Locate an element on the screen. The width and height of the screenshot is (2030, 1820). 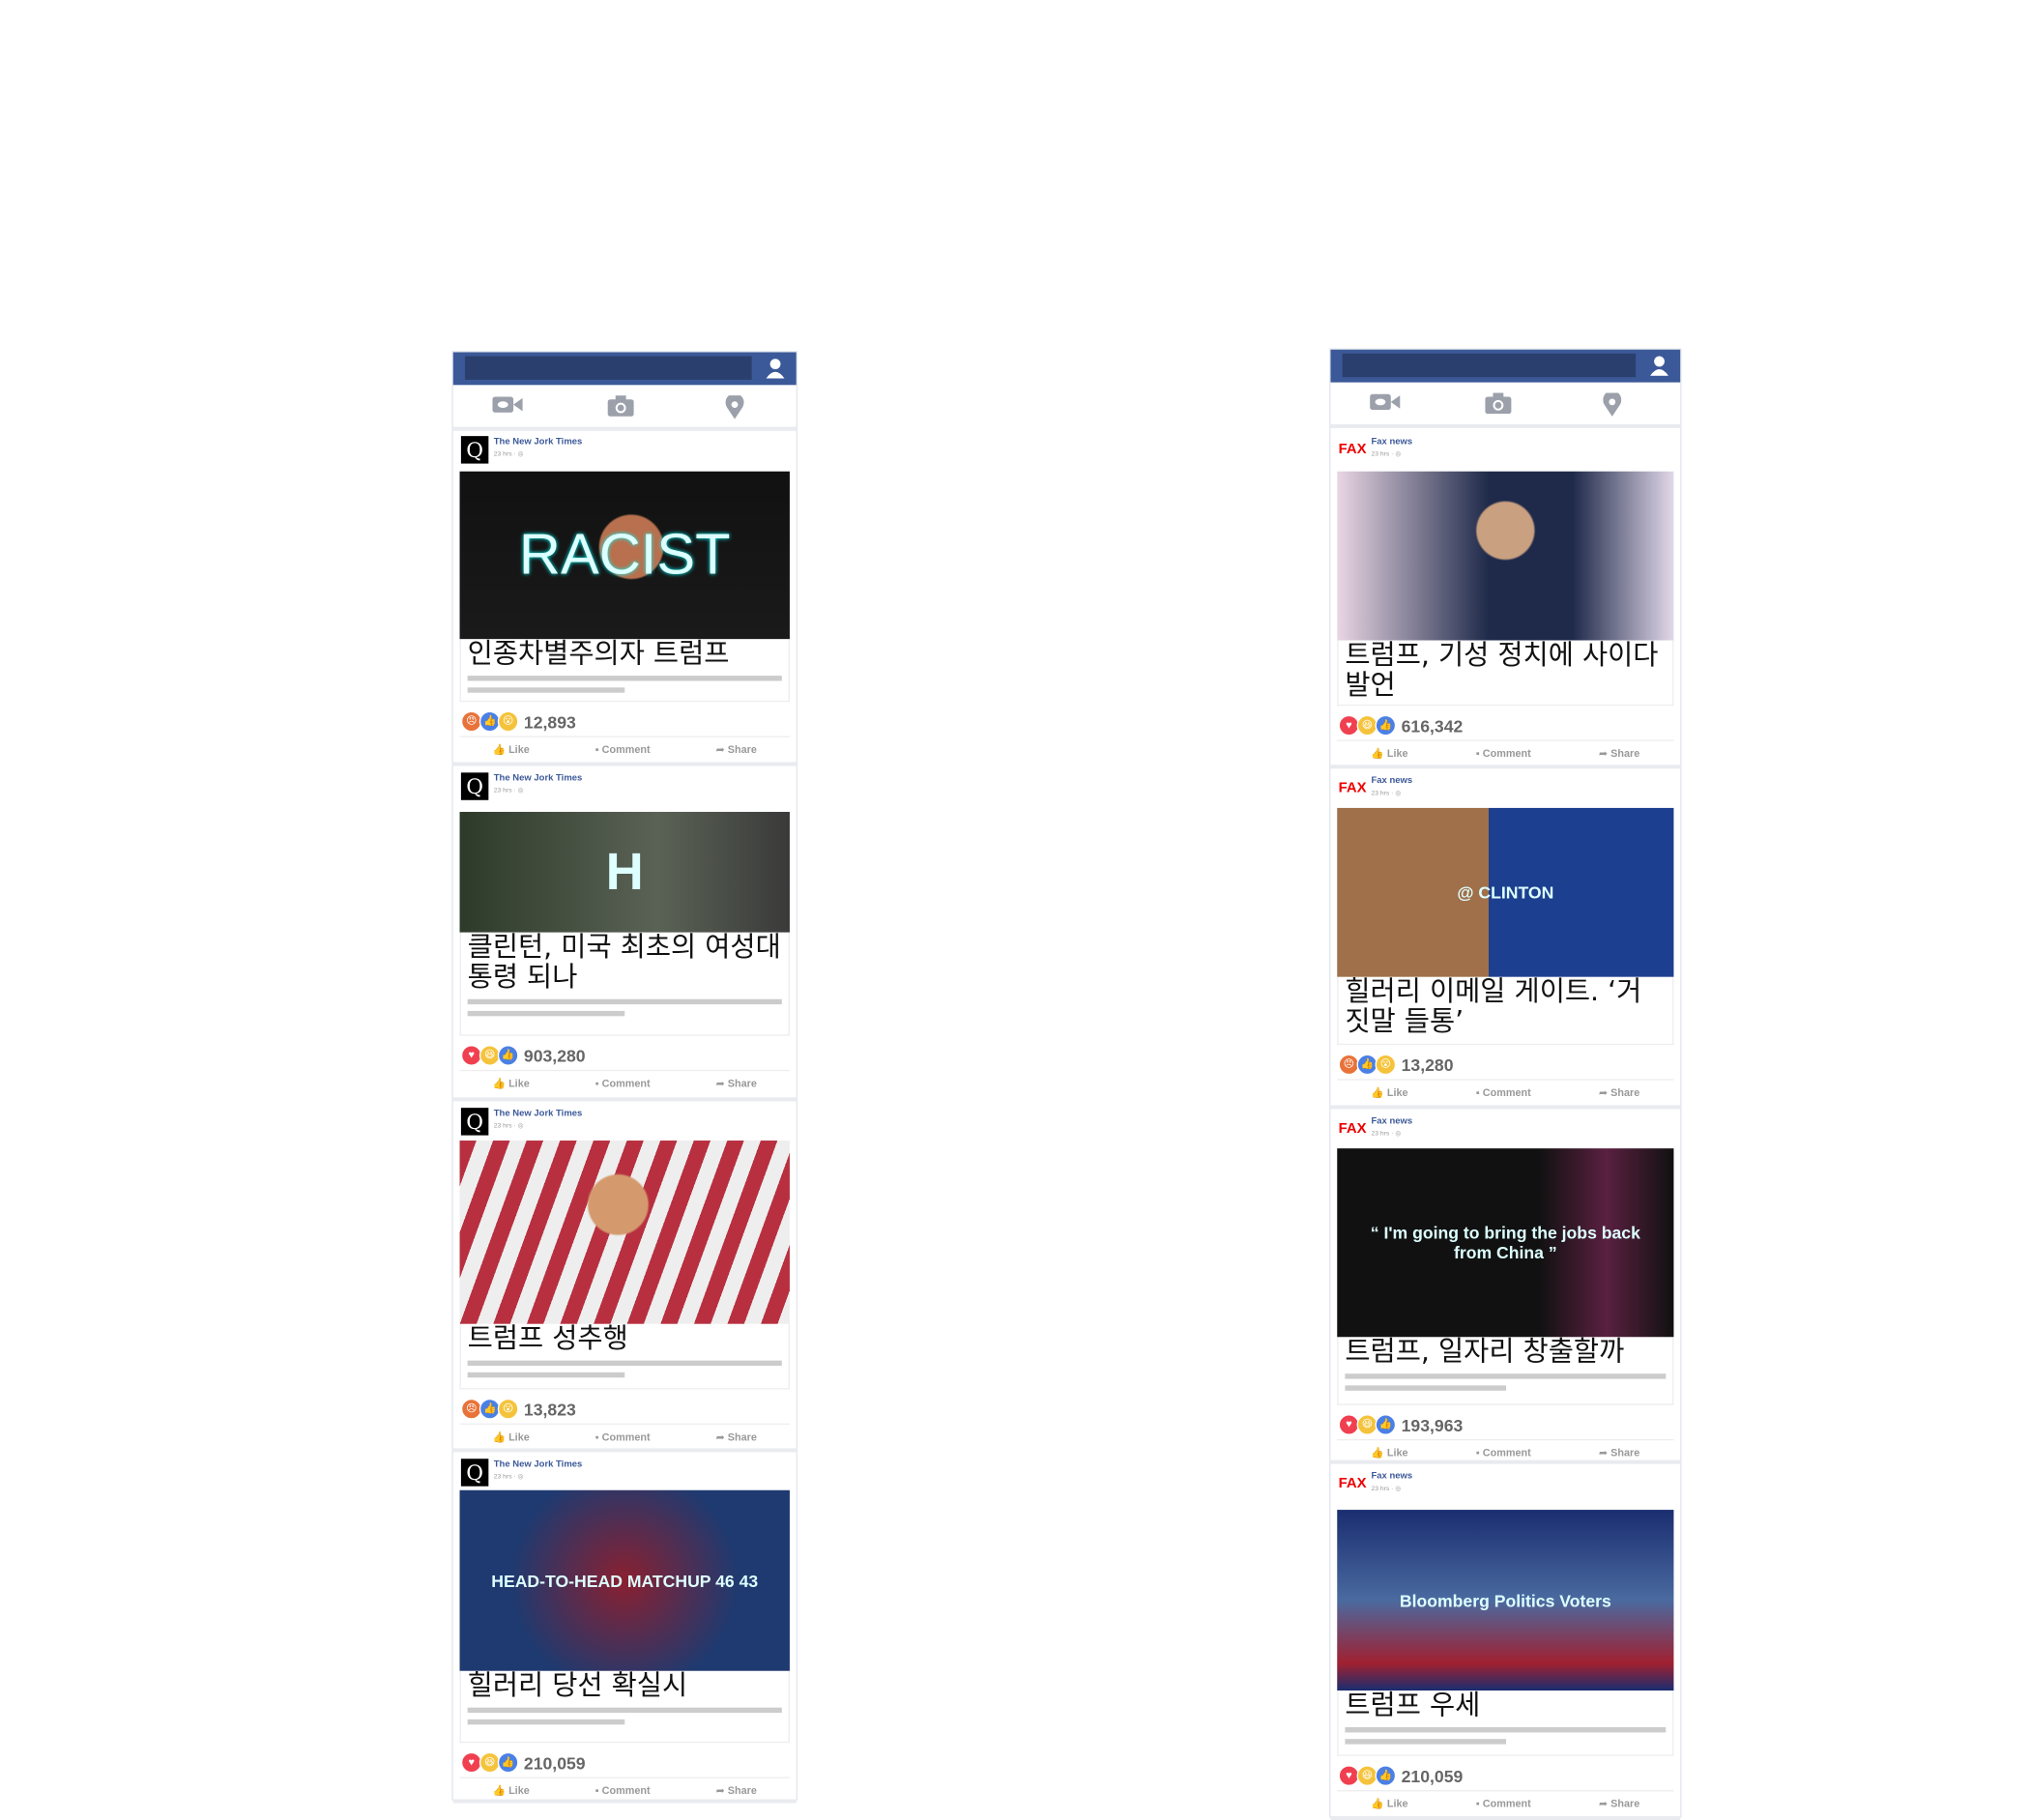
reaction-count: 193,963 is located at coordinates (1433, 1424).